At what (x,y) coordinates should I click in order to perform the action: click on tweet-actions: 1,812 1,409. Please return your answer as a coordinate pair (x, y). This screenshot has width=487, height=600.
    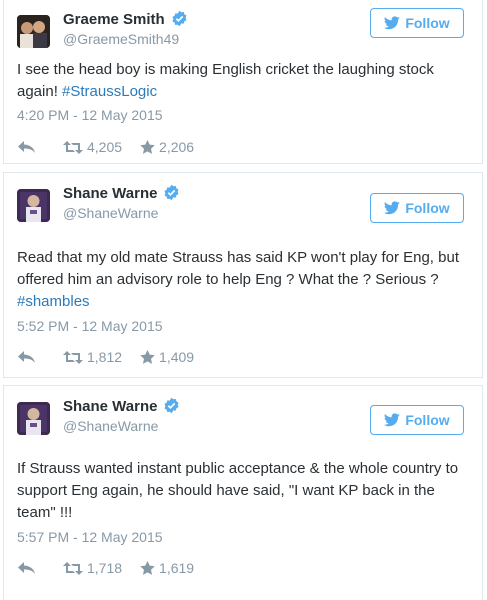
    Looking at the image, I should click on (105, 357).